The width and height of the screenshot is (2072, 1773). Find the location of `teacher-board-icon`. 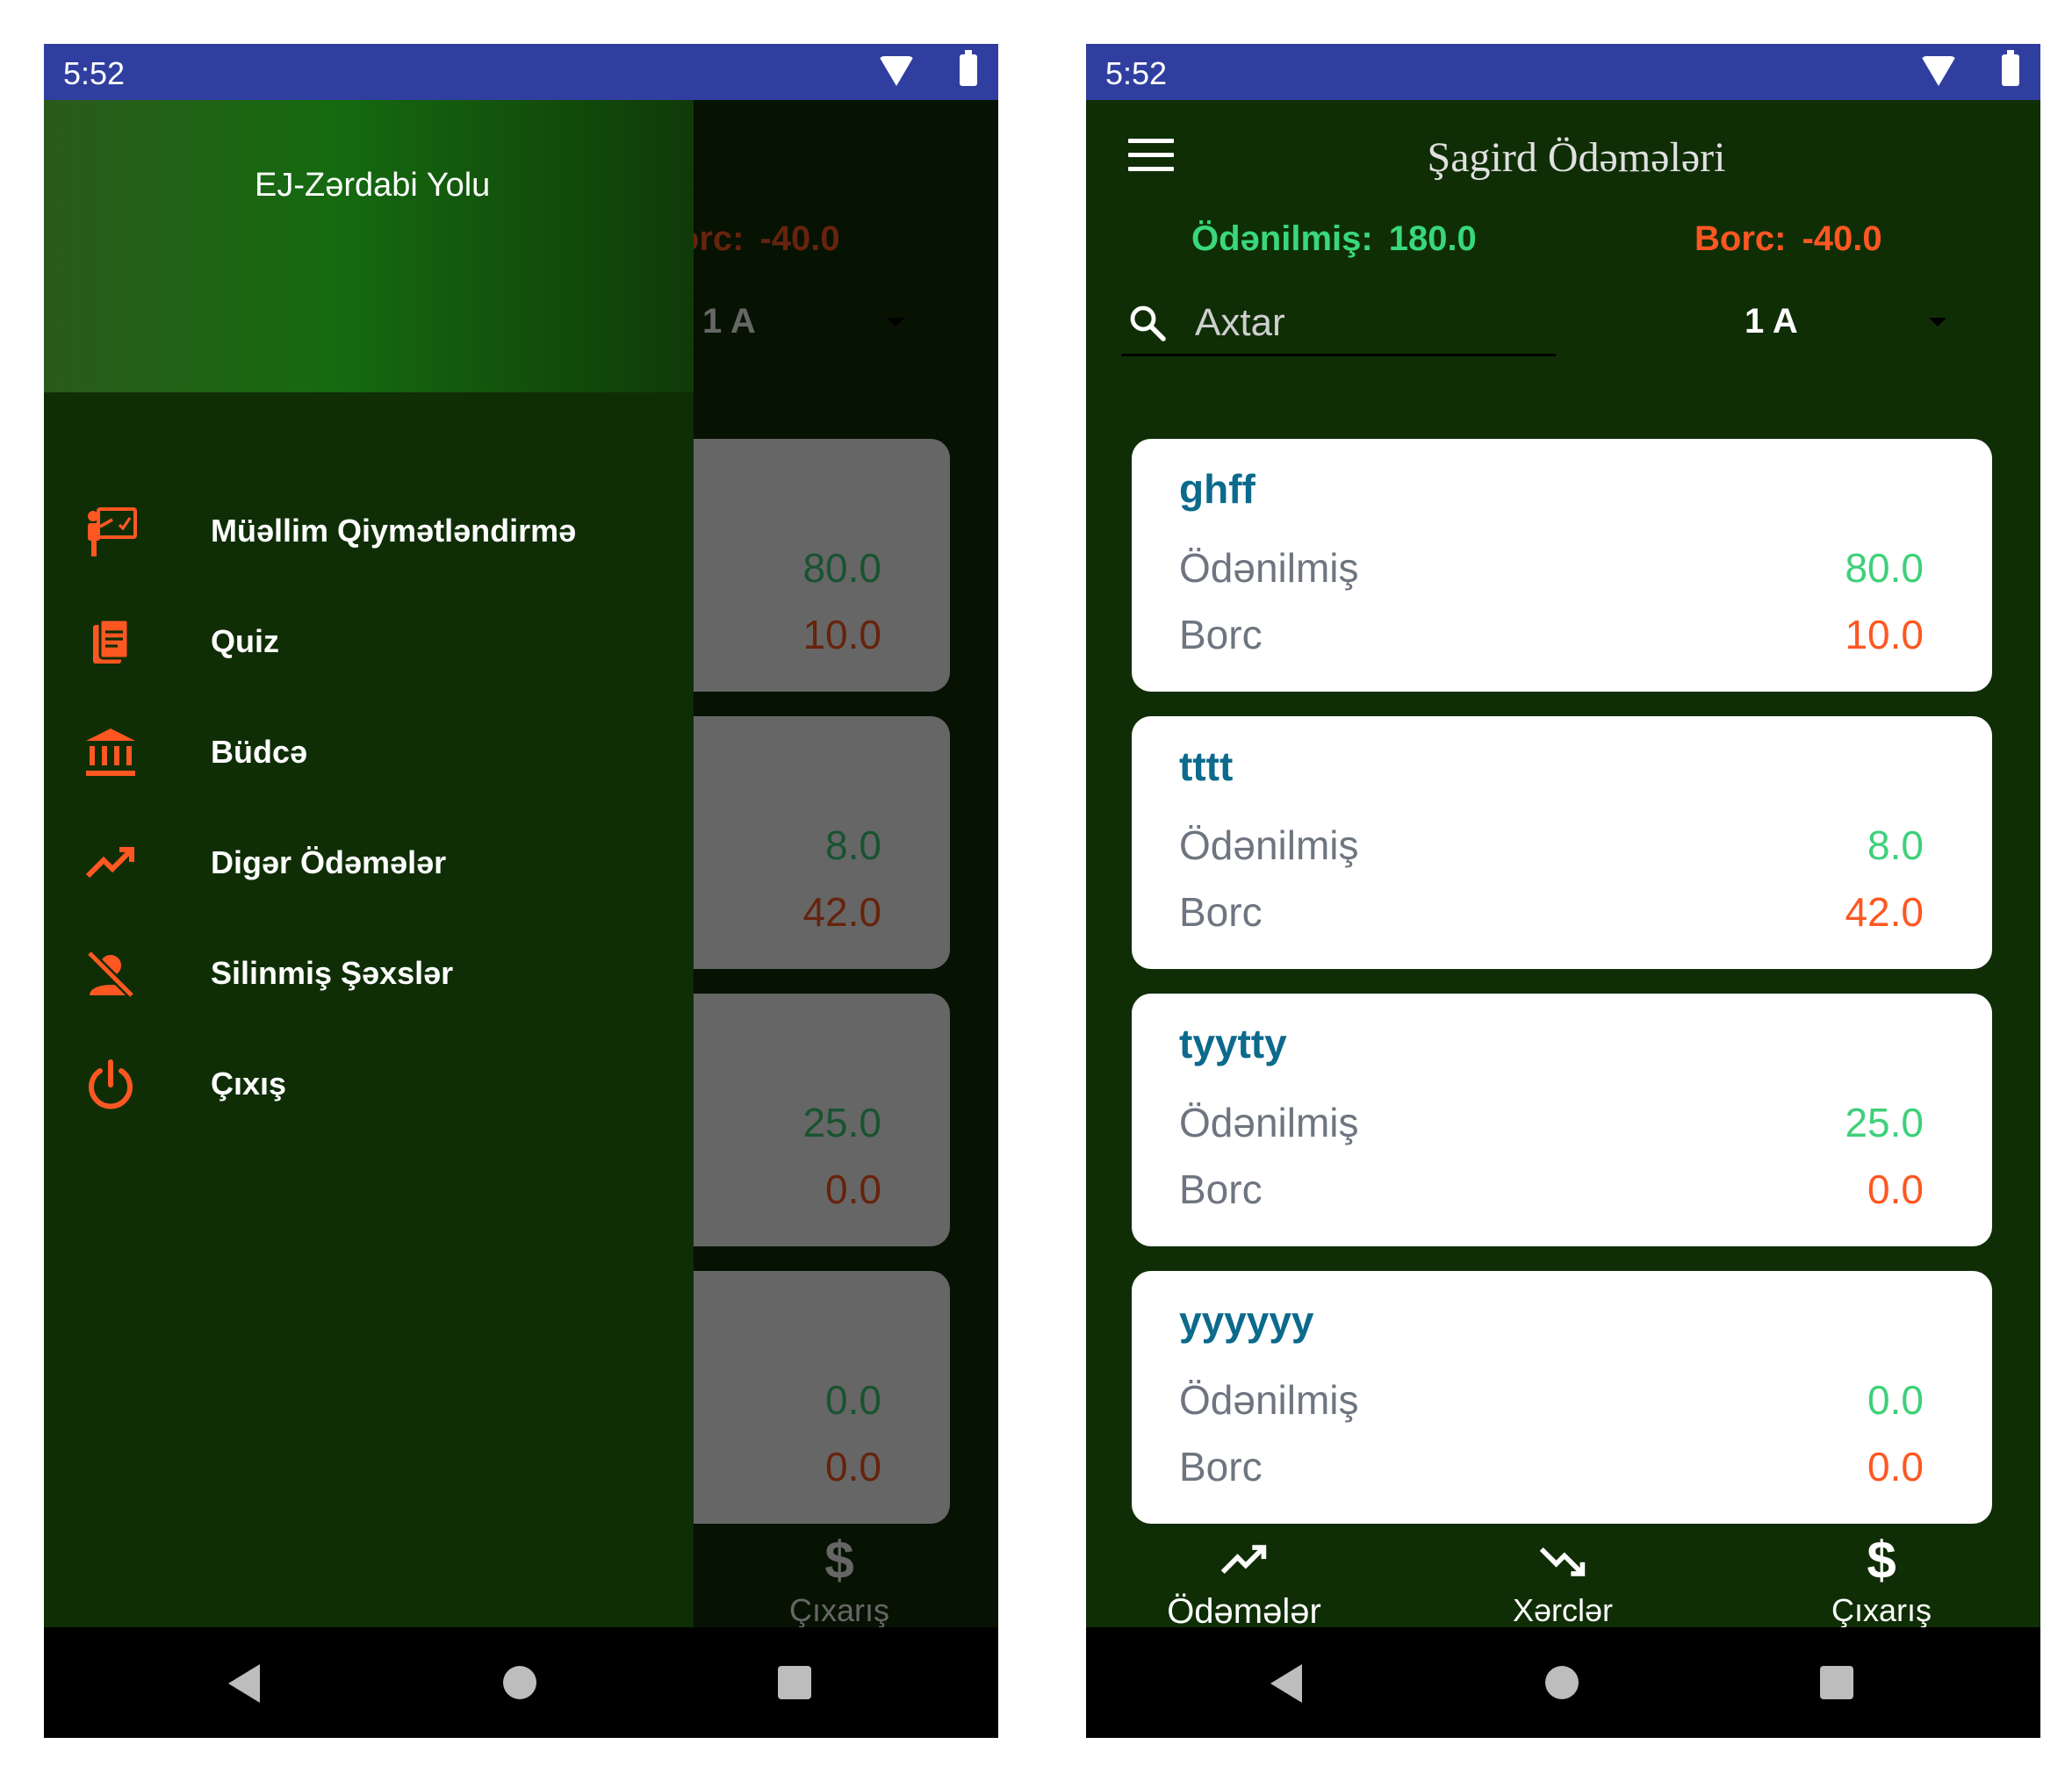

teacher-board-icon is located at coordinates (112, 531).